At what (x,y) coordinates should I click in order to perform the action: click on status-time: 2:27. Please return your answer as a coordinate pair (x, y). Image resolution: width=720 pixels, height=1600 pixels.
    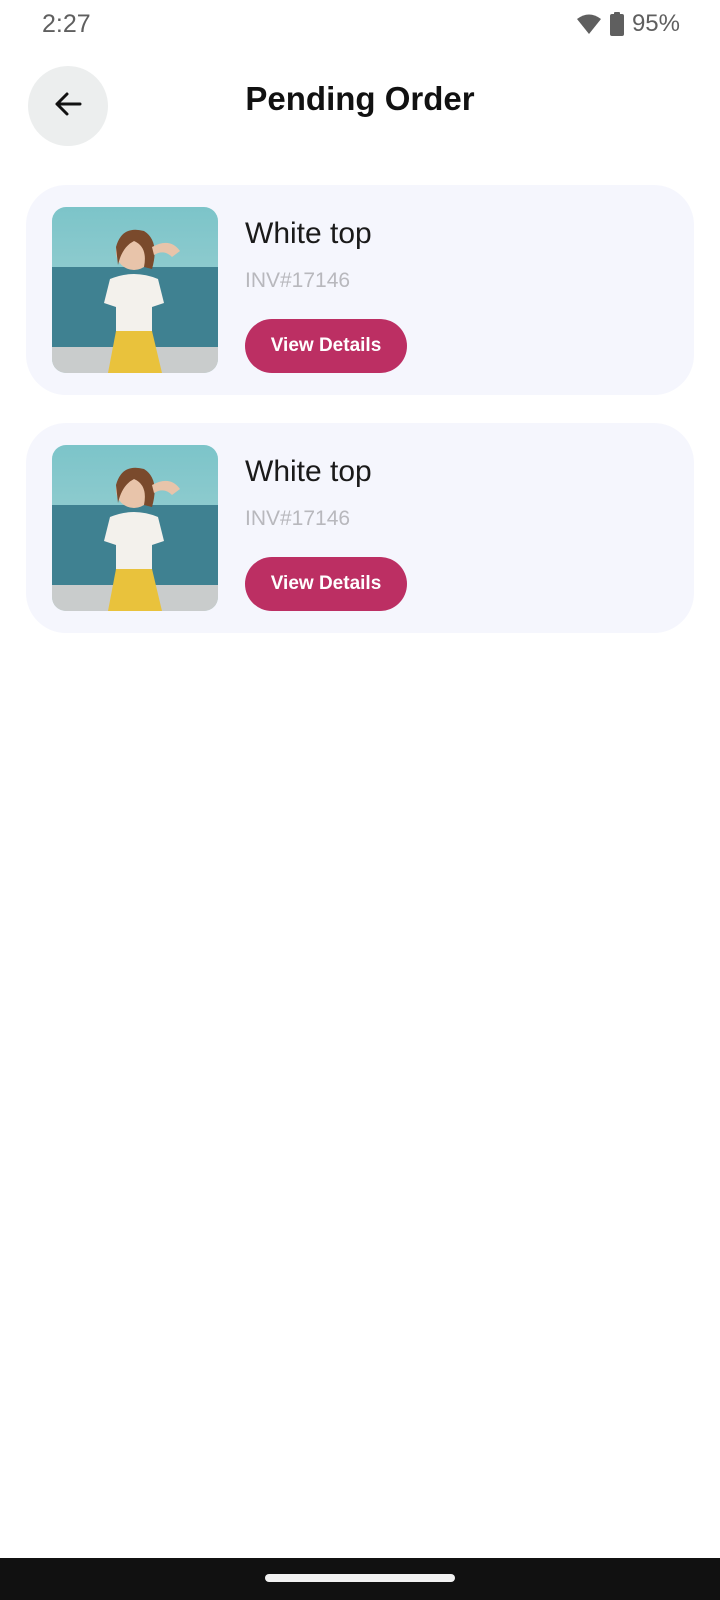
    Looking at the image, I should click on (66, 24).